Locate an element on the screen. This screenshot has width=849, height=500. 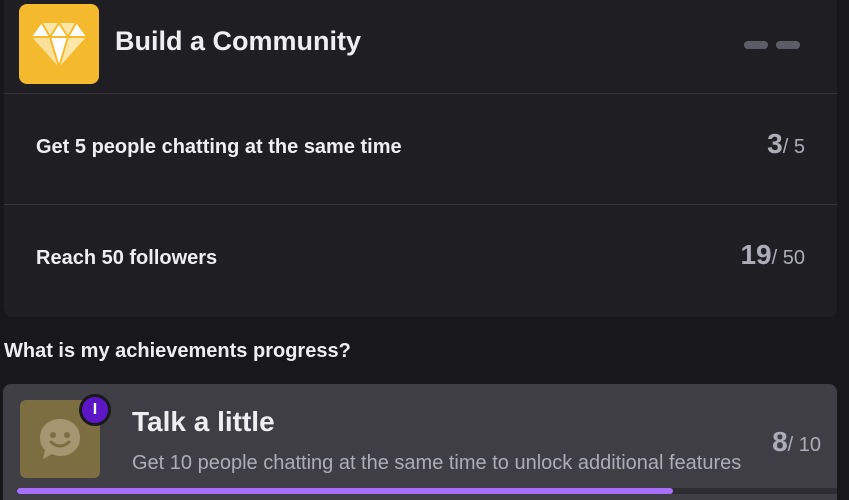
achievement-progress-total: / 10 is located at coordinates (804, 445).